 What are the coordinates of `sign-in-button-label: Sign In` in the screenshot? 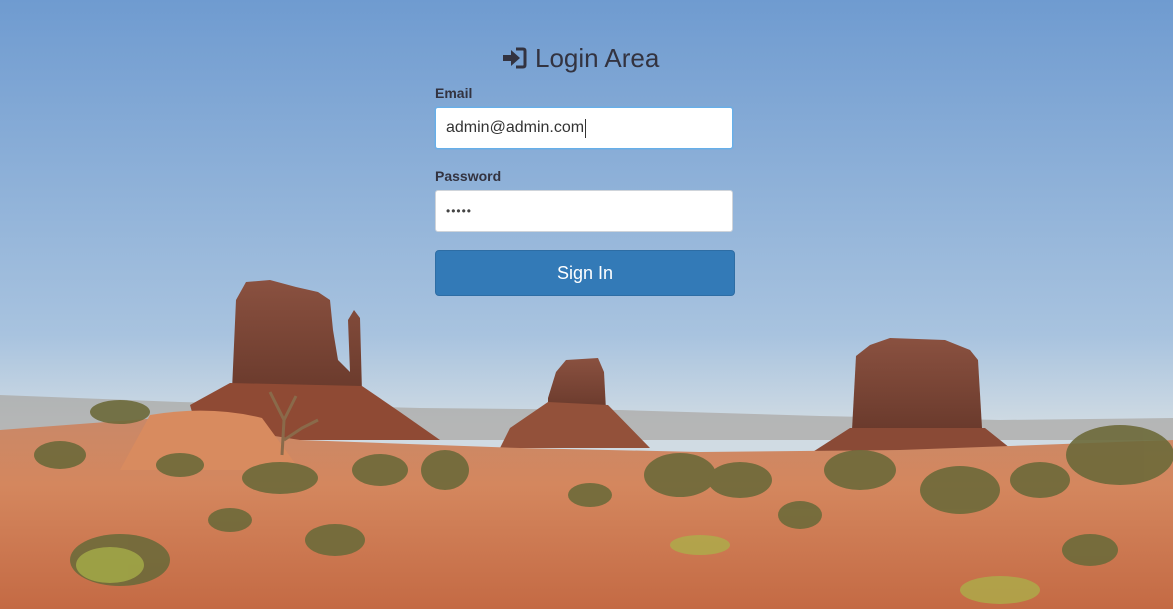 It's located at (585, 272).